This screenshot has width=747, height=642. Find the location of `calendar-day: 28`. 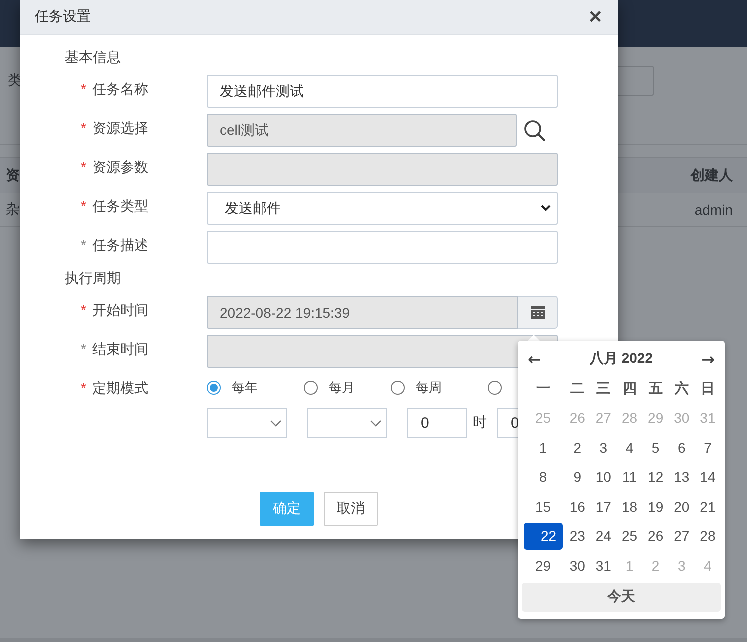

calendar-day: 28 is located at coordinates (707, 536).